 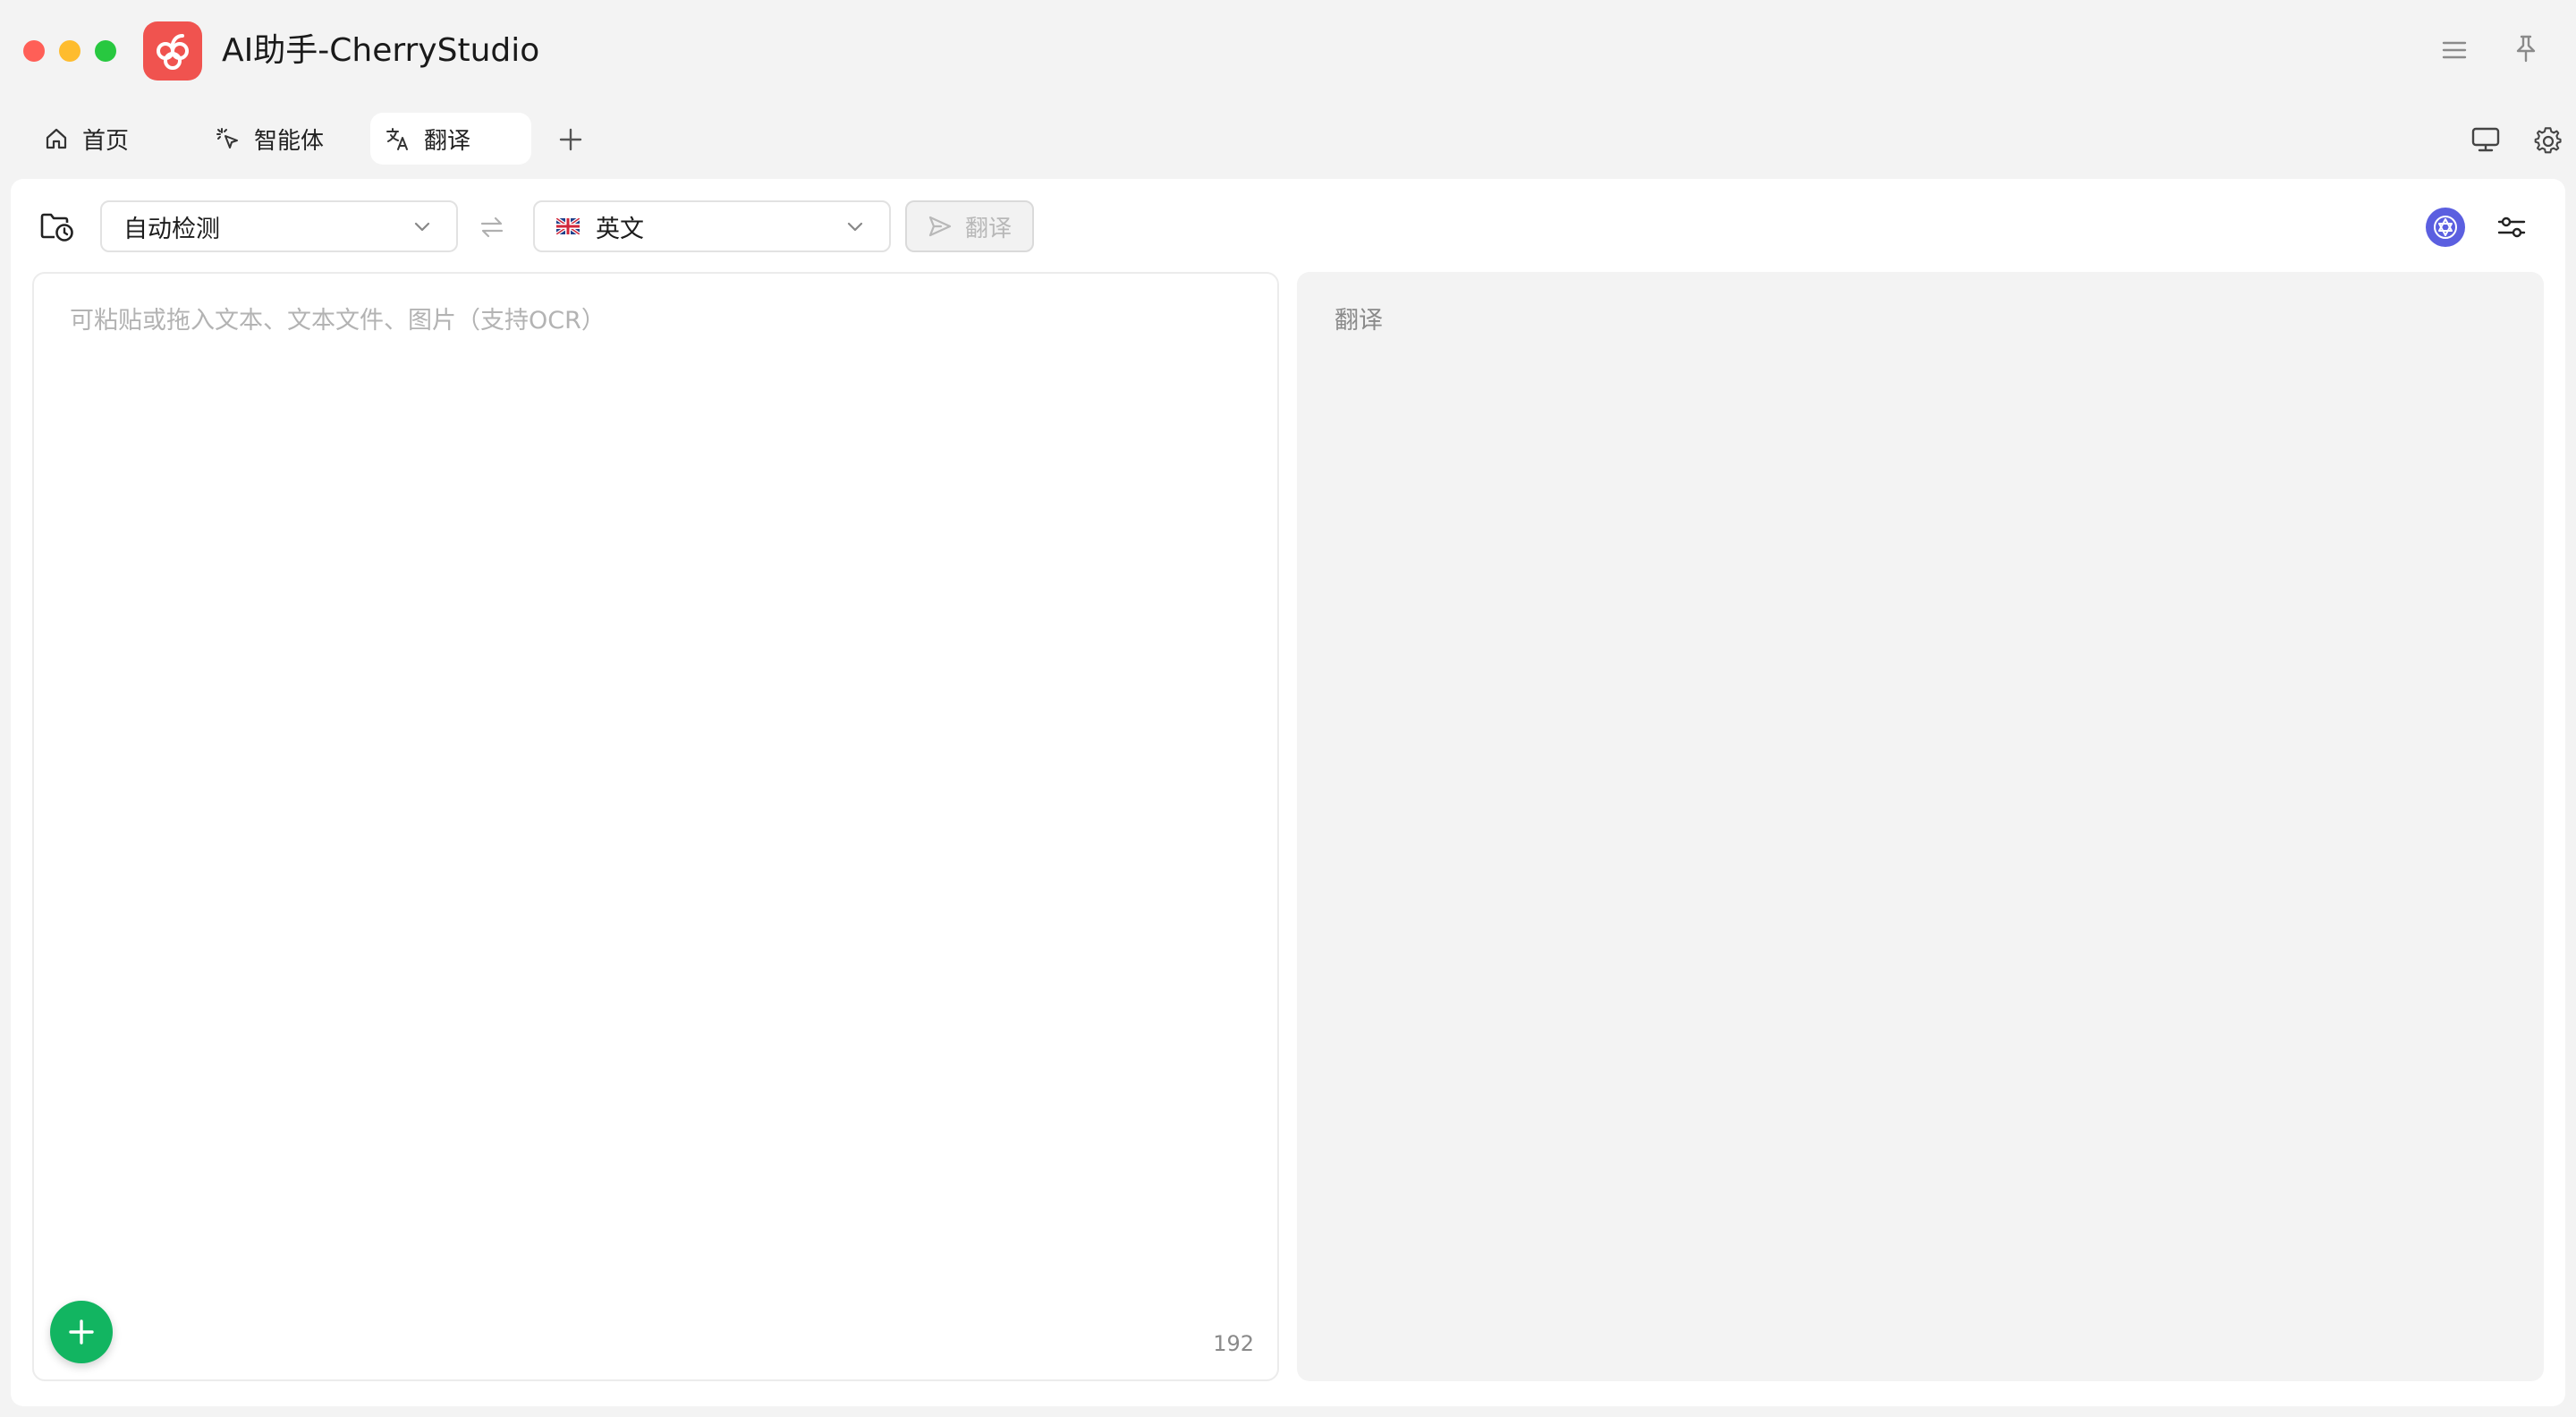 What do you see at coordinates (34, 51) in the screenshot?
I see `close-window-button` at bounding box center [34, 51].